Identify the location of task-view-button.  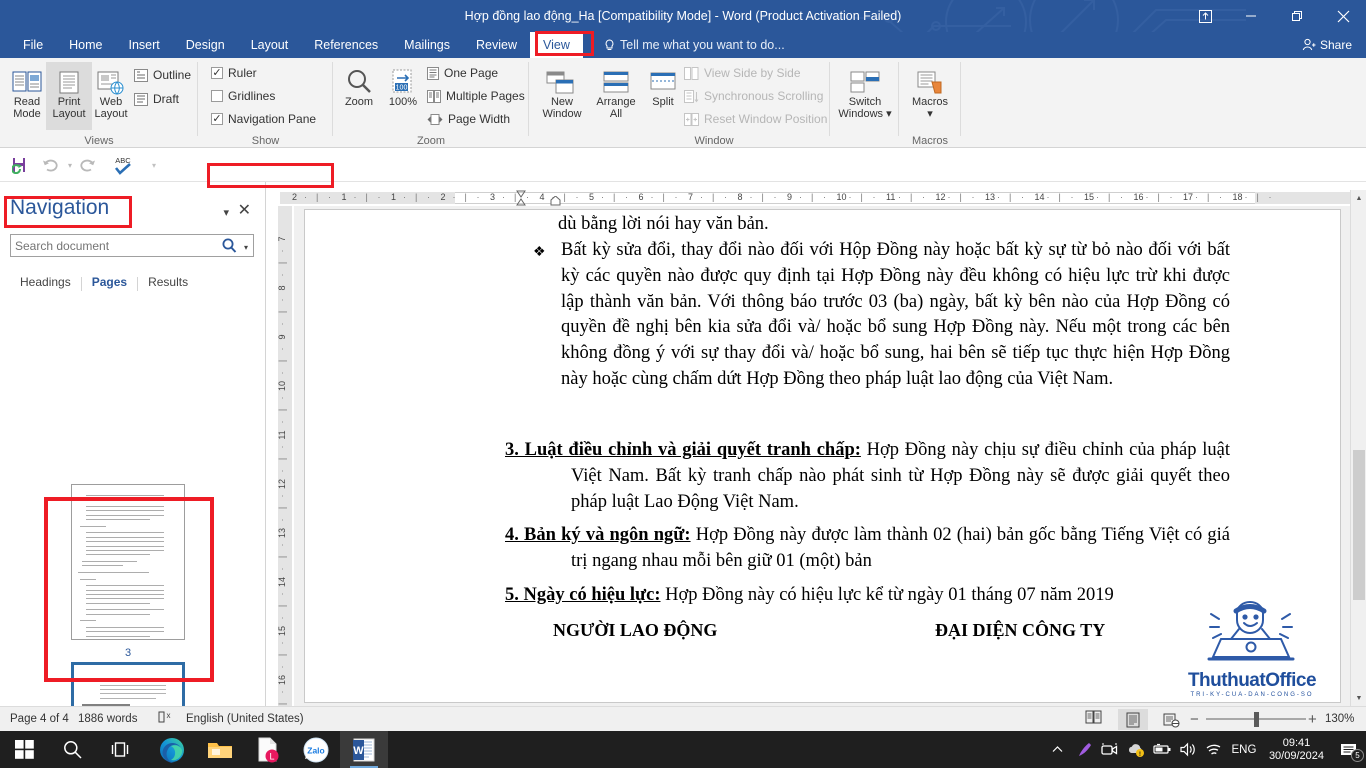
(120, 749).